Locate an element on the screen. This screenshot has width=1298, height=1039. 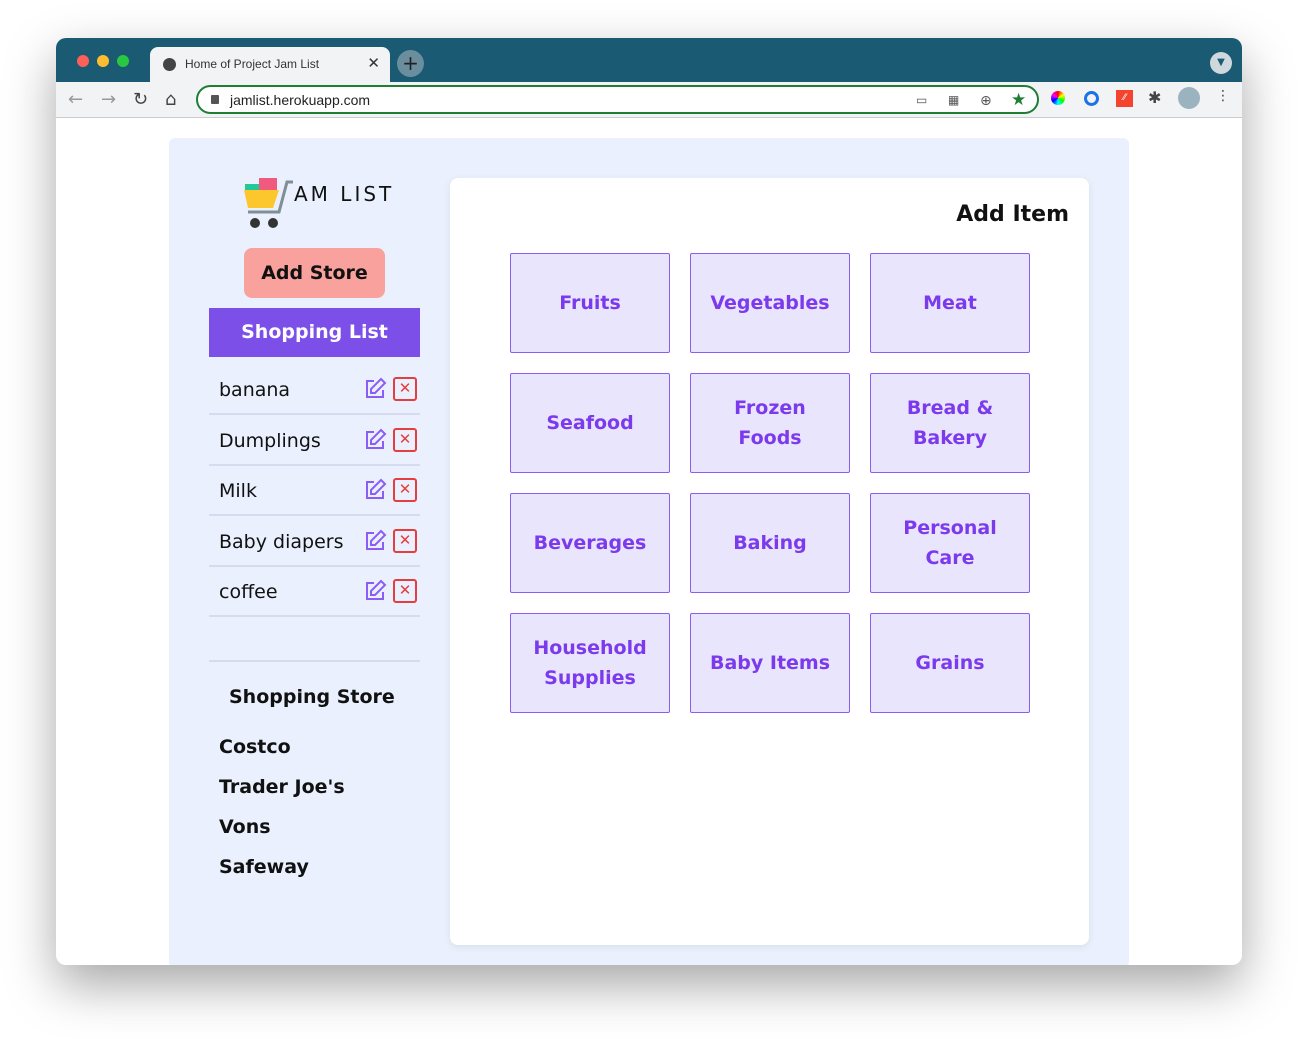
back-icon: ← is located at coordinates (75, 99).